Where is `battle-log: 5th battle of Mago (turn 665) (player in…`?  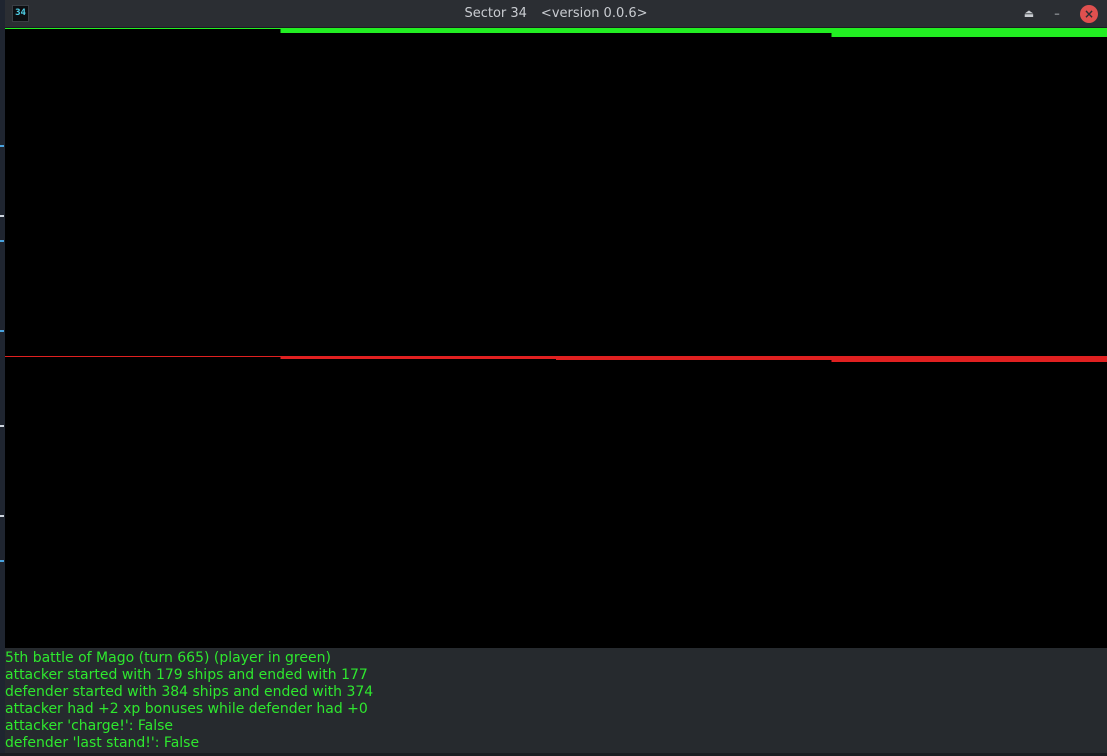
battle-log: 5th battle of Mago (turn 665) (player in… is located at coordinates (556, 702).